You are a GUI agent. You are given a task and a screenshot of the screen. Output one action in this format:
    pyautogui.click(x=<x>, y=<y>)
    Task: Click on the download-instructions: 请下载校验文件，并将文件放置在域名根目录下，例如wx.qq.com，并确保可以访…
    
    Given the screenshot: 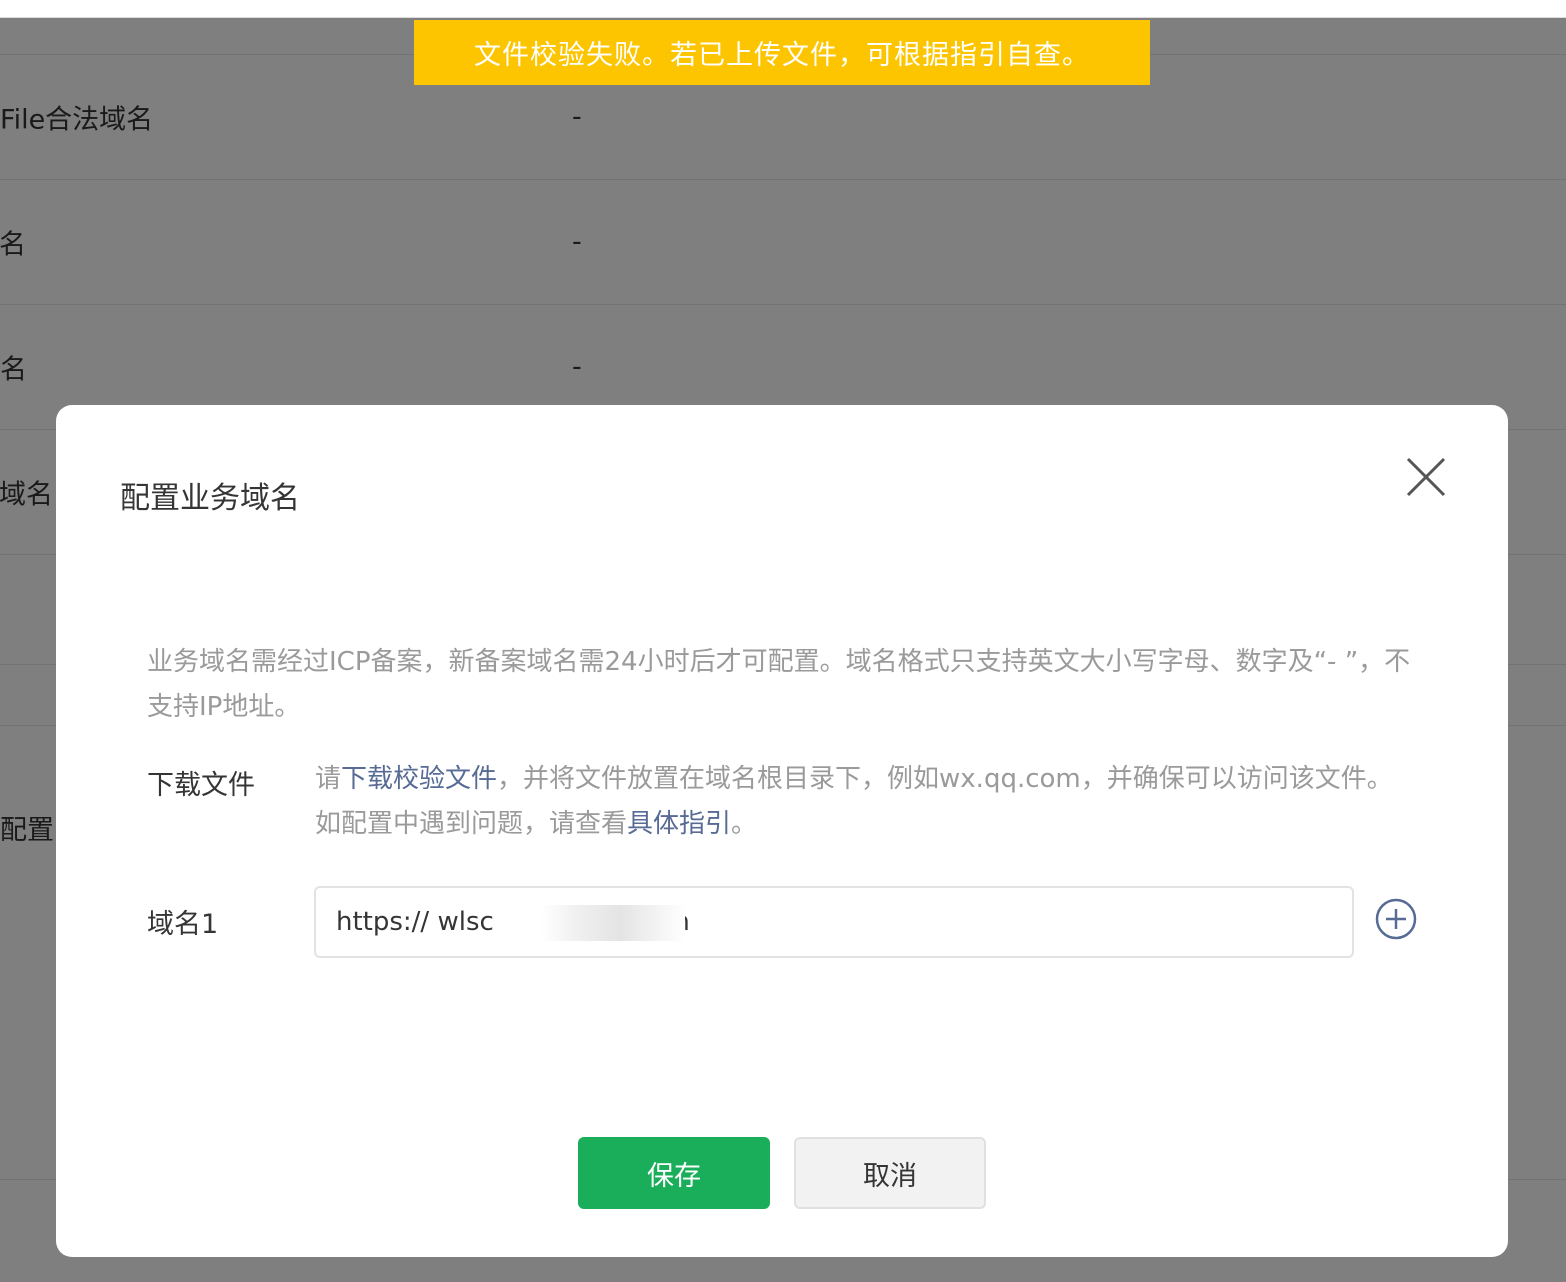 What is the action you would take?
    pyautogui.click(x=865, y=802)
    